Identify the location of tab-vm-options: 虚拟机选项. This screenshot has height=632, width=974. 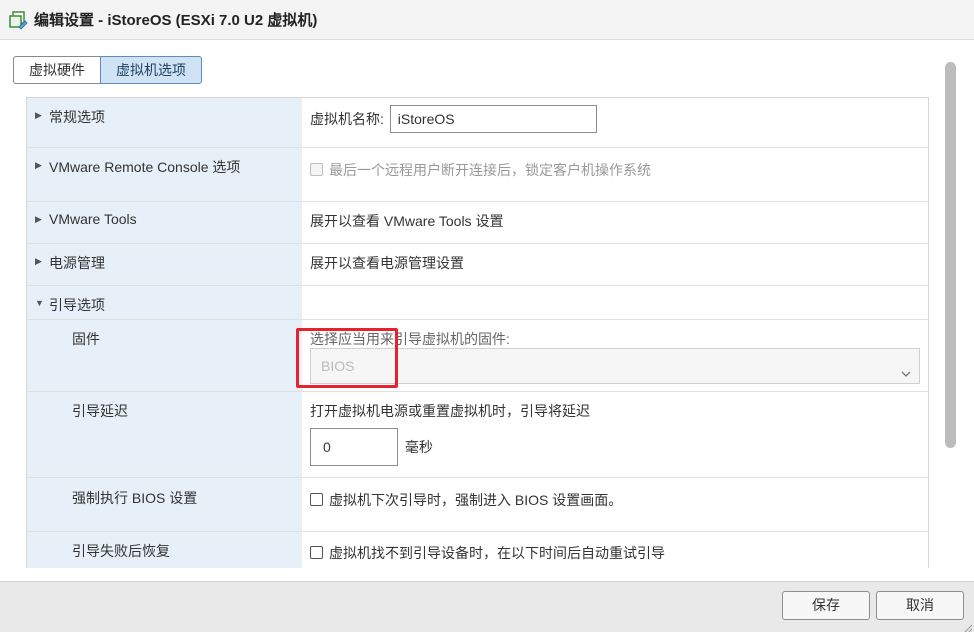
(151, 70).